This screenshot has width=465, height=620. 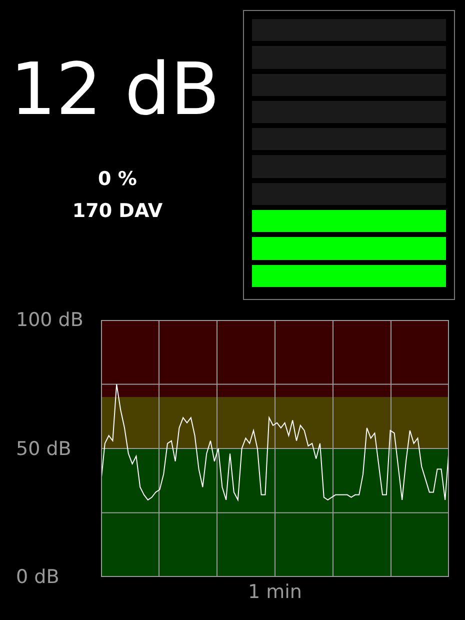 I want to click on y-axis-label: 50 dB, so click(x=44, y=449).